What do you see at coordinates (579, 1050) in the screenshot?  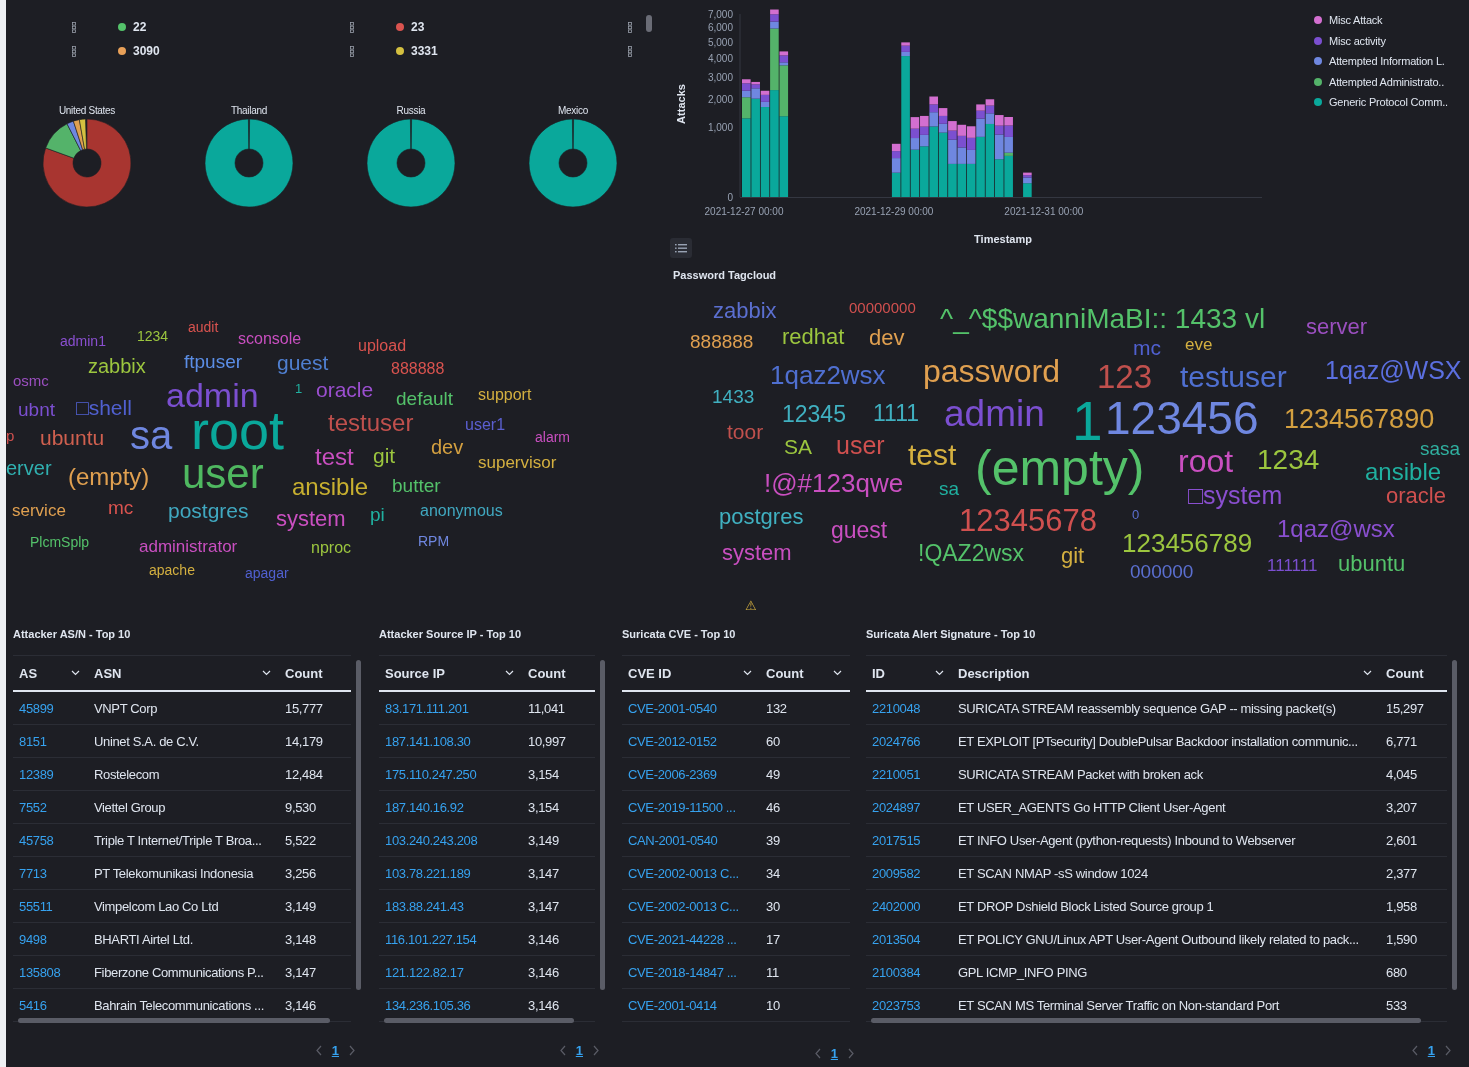 I see `page-link: 1` at bounding box center [579, 1050].